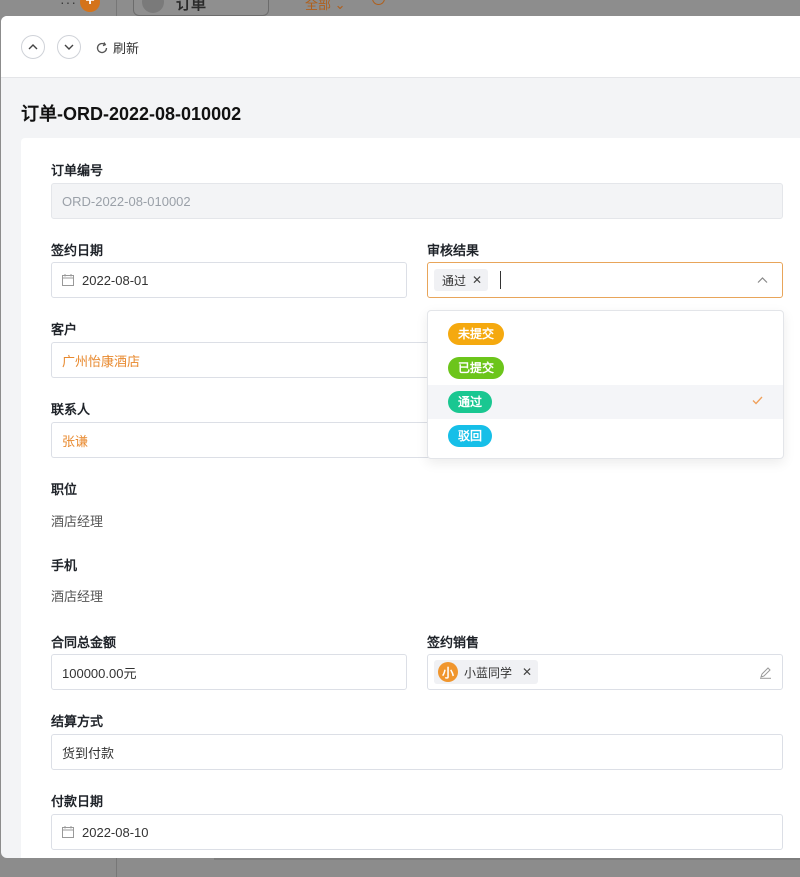  I want to click on order-no-value: ORD-2022-08-010002, so click(126, 201).